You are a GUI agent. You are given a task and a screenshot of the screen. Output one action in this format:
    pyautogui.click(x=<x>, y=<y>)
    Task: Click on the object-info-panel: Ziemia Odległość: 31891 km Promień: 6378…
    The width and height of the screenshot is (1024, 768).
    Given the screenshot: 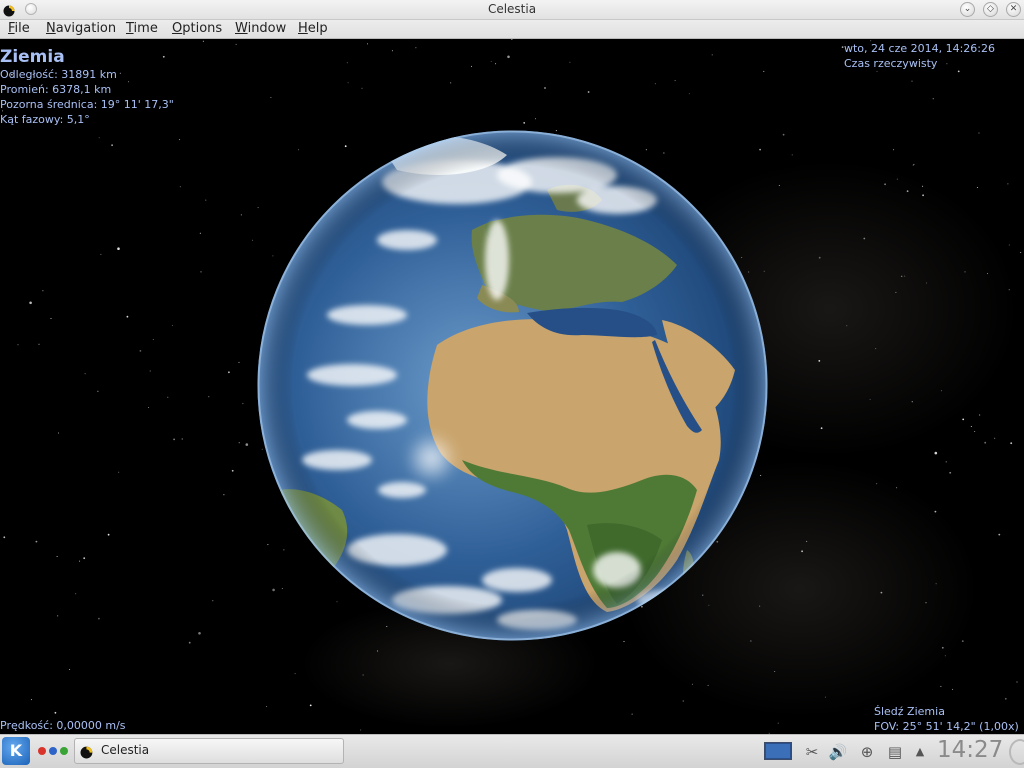 What is the action you would take?
    pyautogui.click(x=87, y=87)
    